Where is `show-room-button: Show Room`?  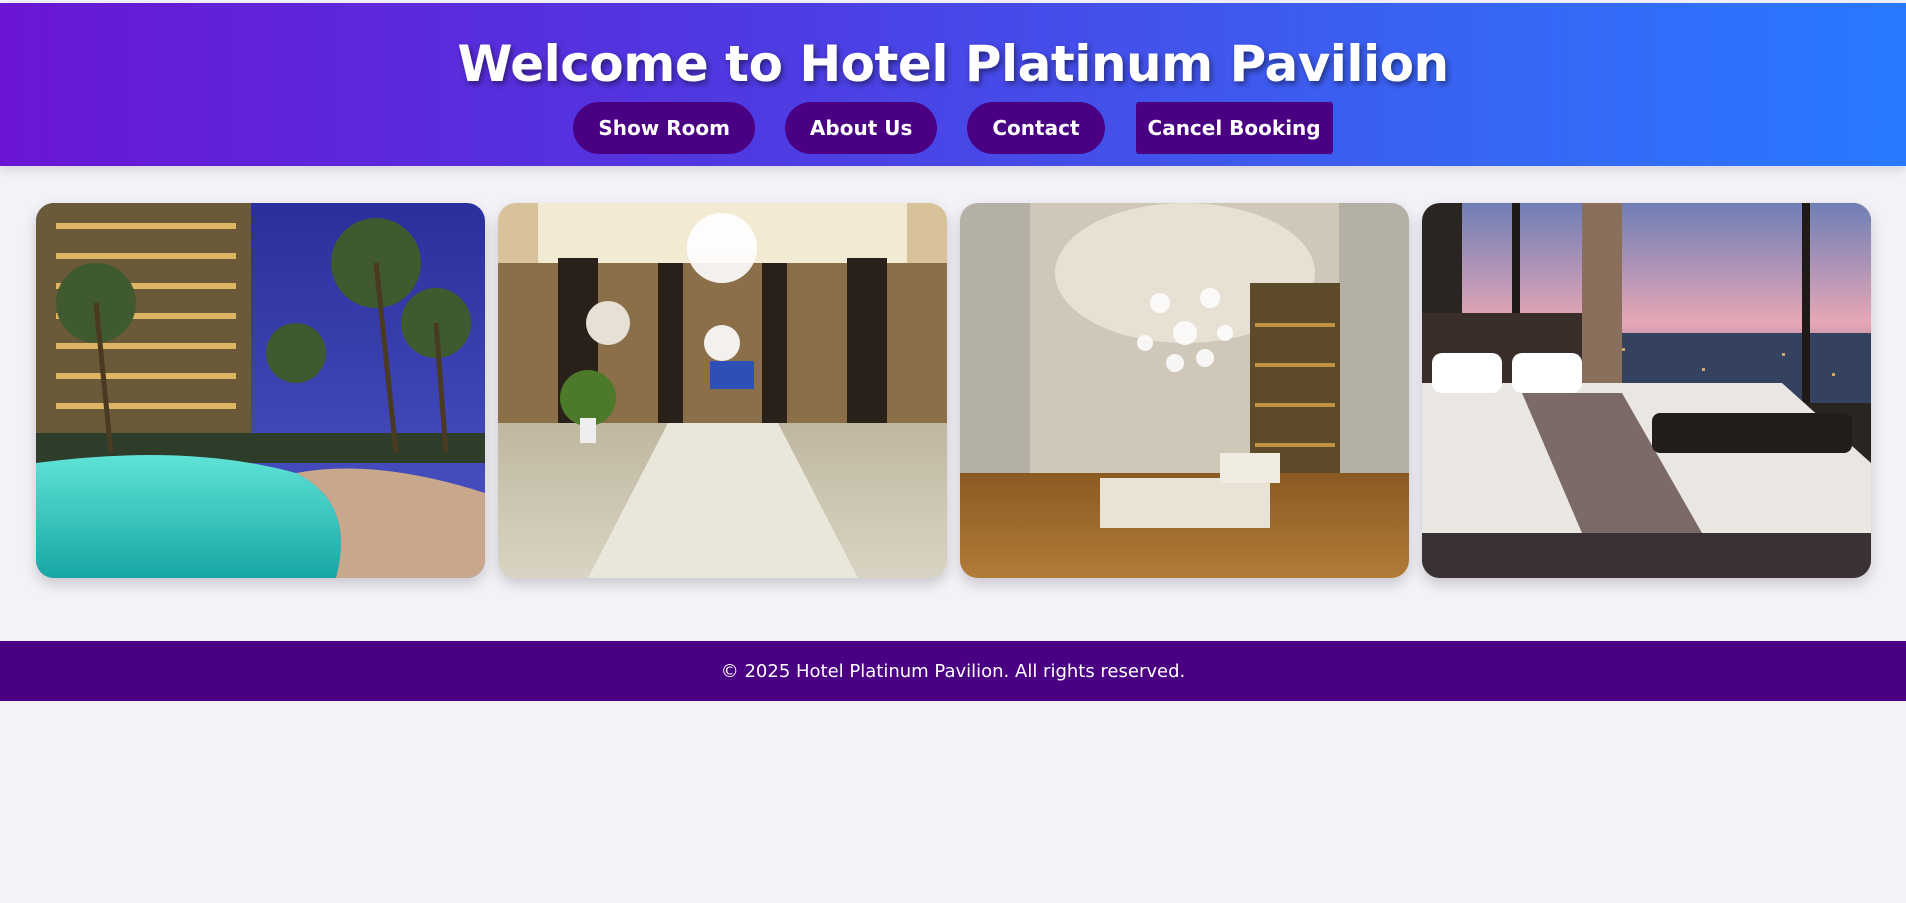
show-room-button: Show Room is located at coordinates (664, 127).